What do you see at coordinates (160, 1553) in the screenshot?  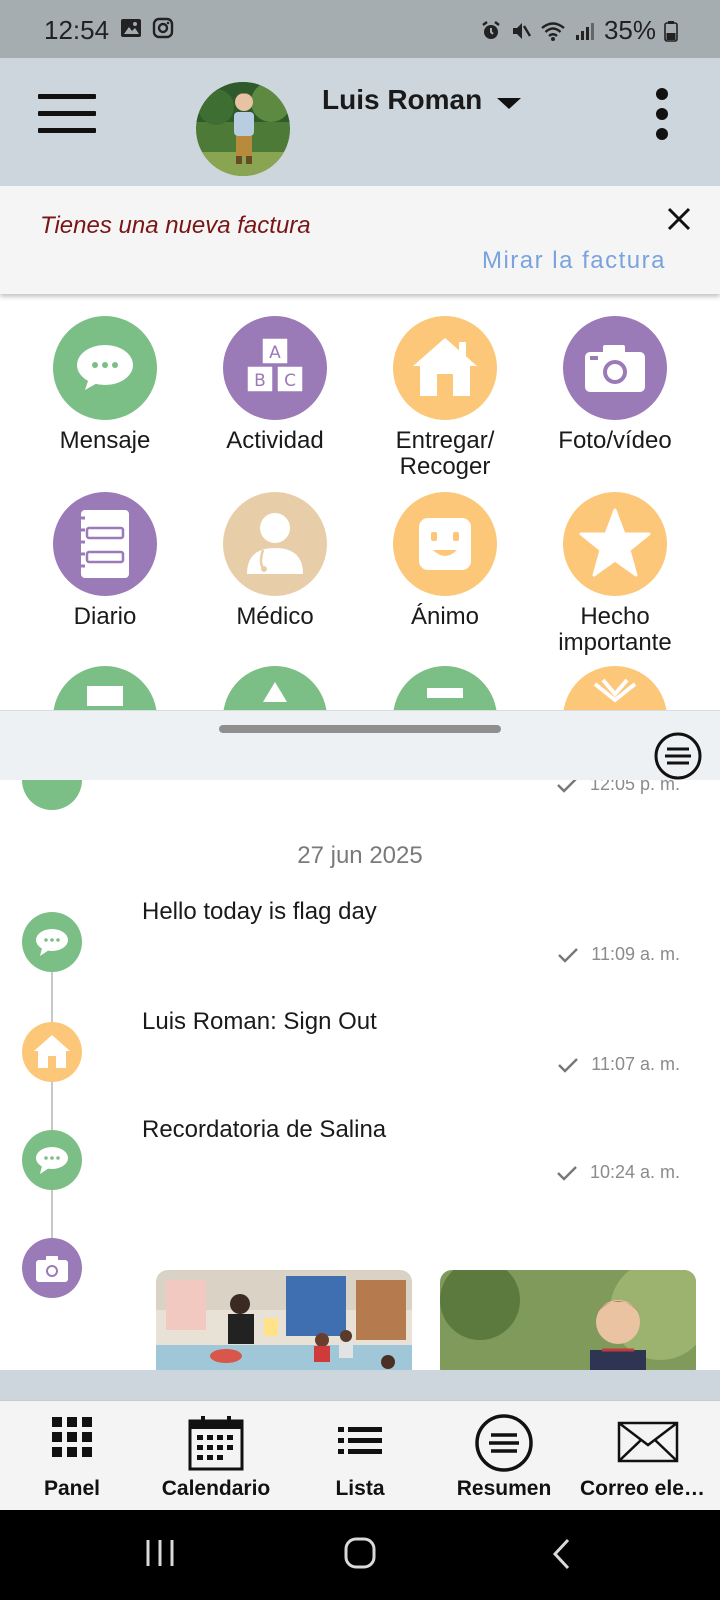 I see `recent-apps-icon` at bounding box center [160, 1553].